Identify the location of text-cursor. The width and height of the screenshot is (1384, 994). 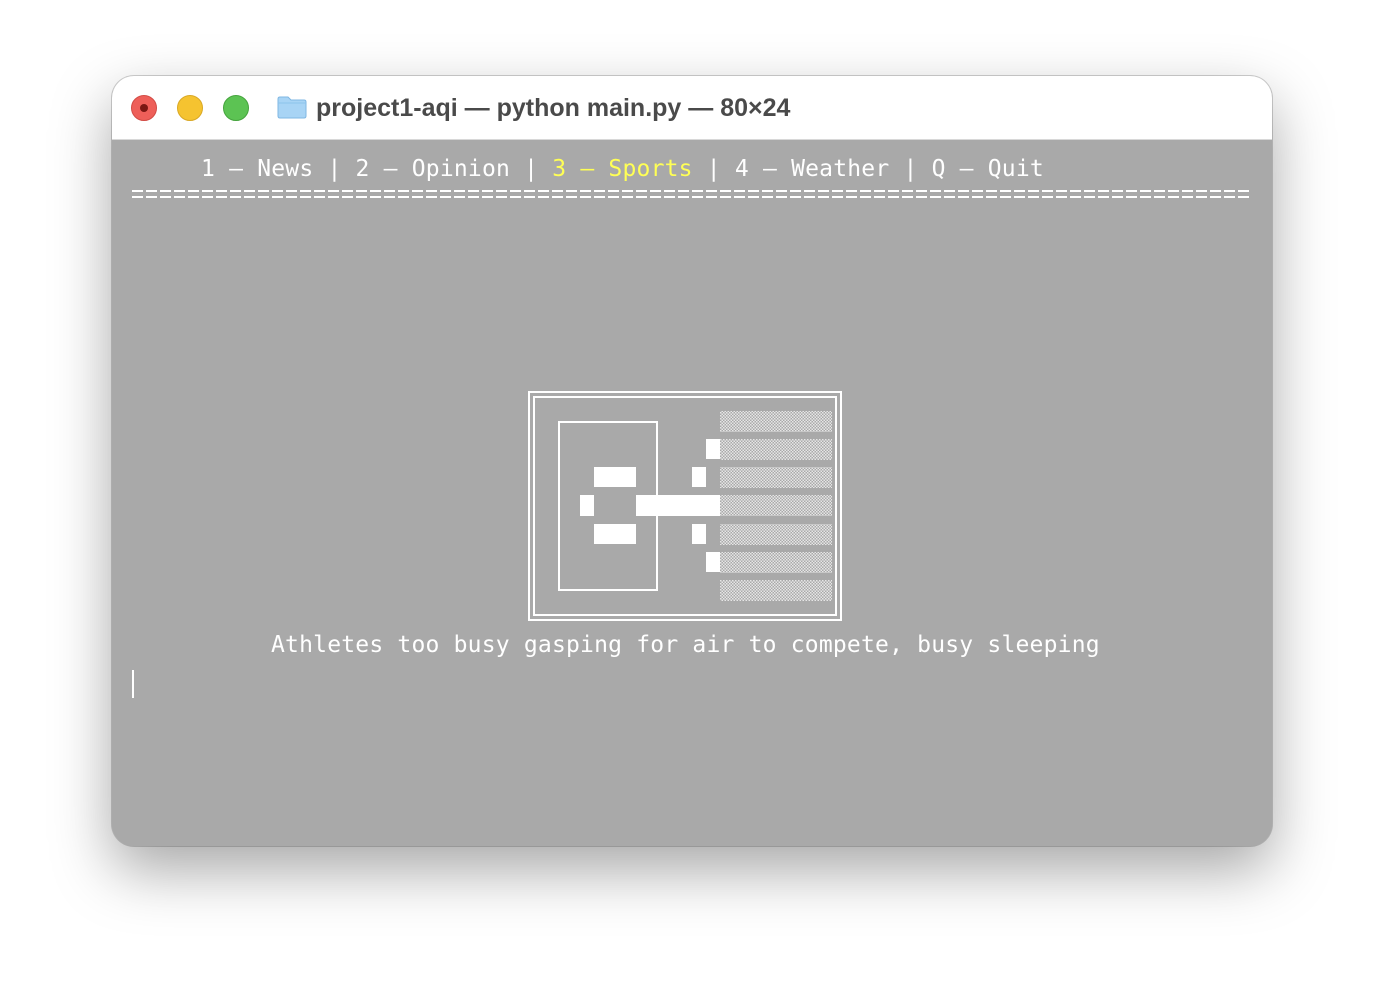
(133, 684).